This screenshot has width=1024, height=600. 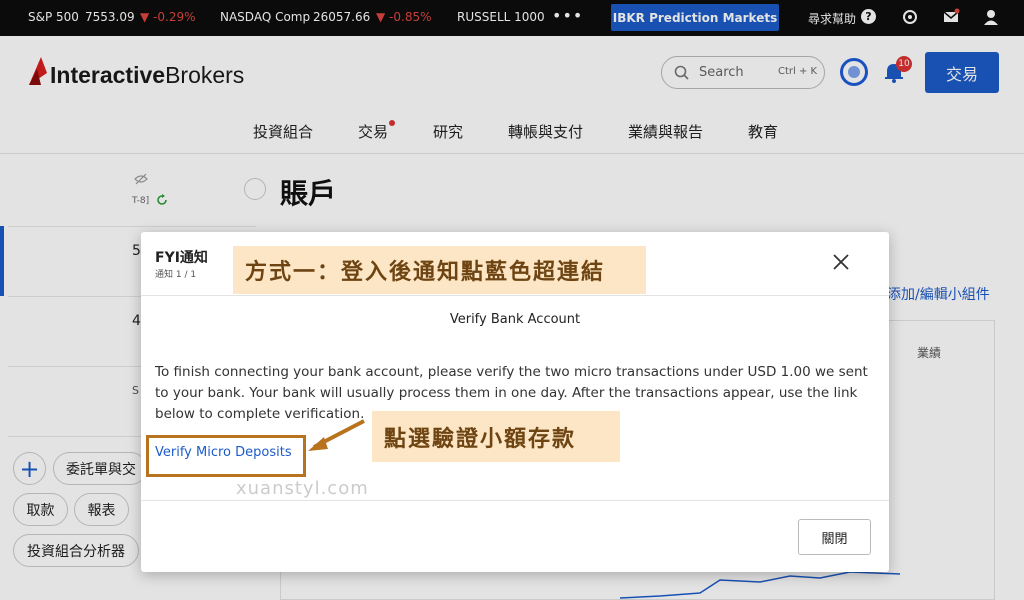 I want to click on annotation-click-verify: 點選驗證小額存款, so click(x=496, y=436).